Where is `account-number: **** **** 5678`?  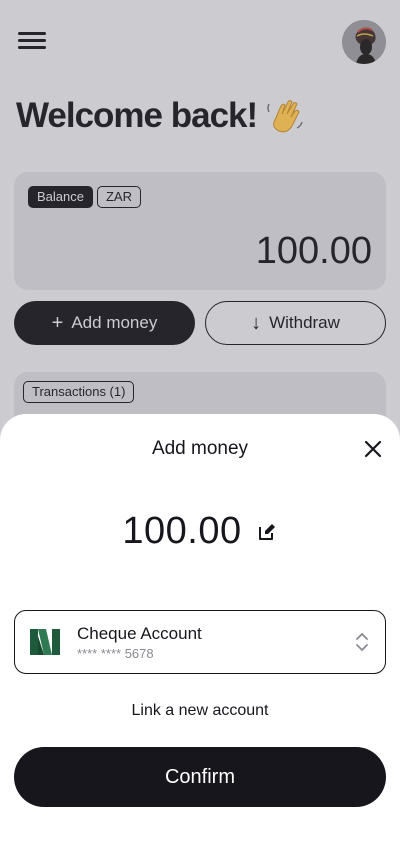 account-number: **** **** 5678 is located at coordinates (115, 653).